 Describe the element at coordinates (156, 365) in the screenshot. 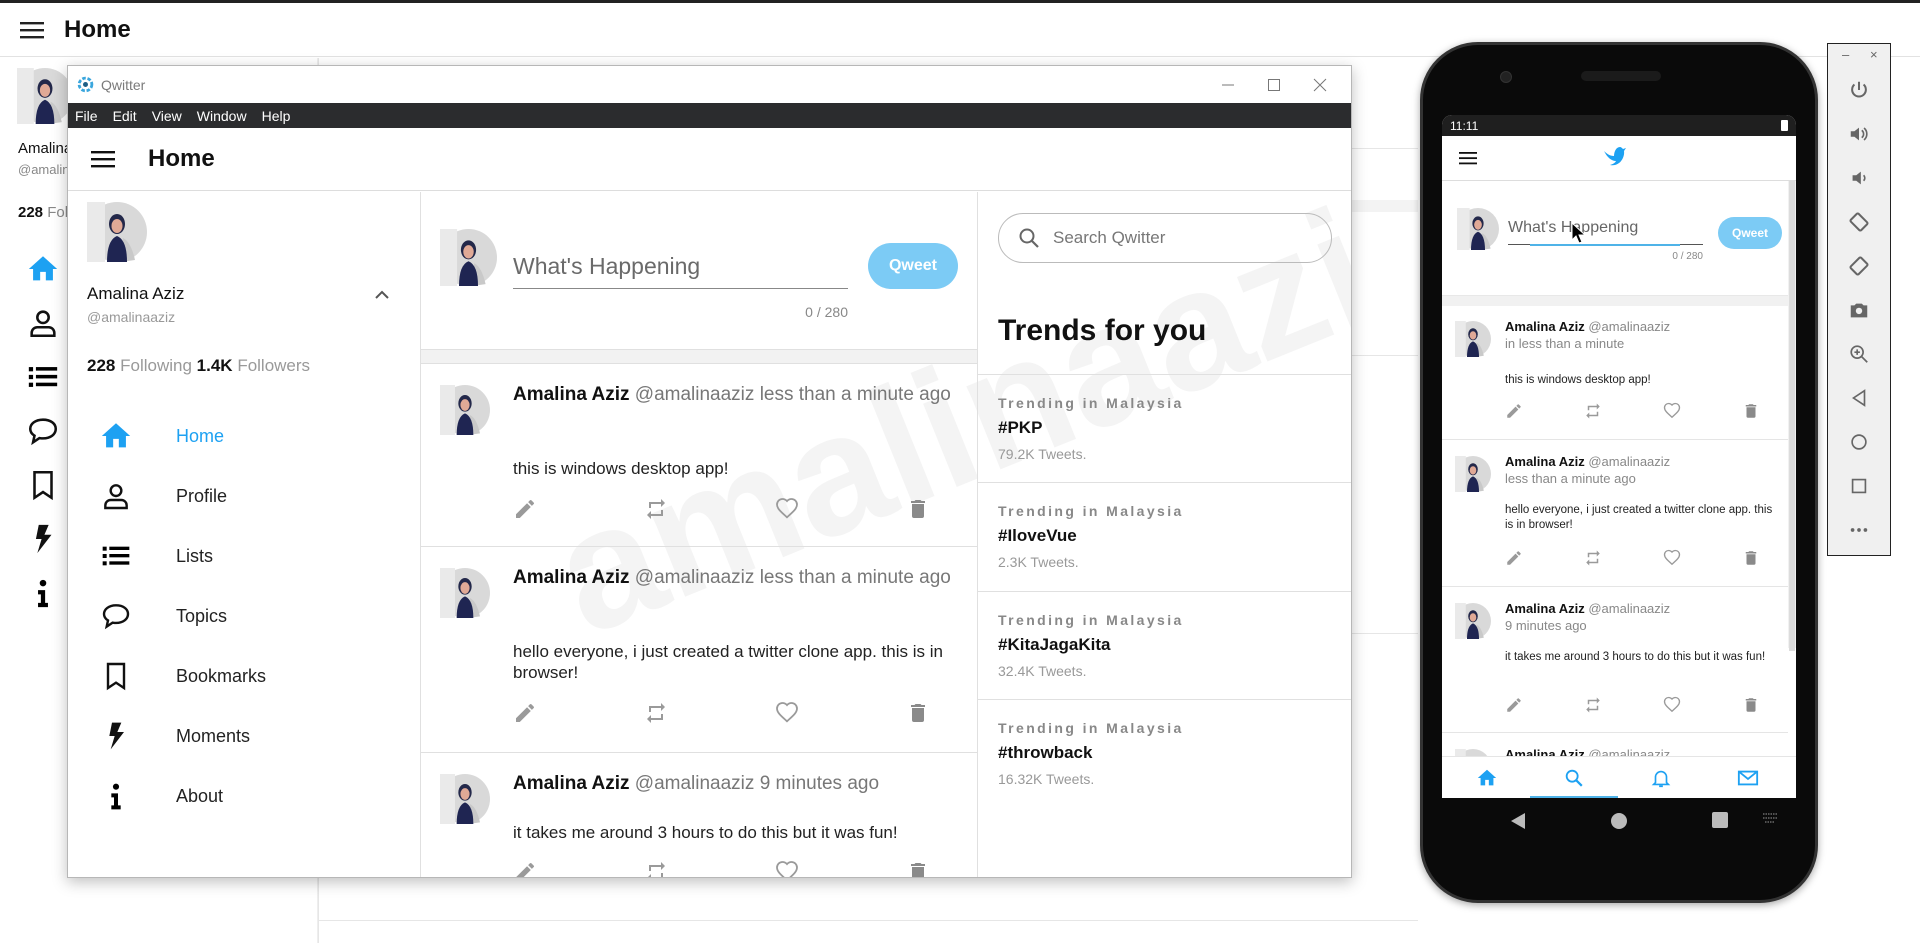

I see `following-label: Following` at that location.